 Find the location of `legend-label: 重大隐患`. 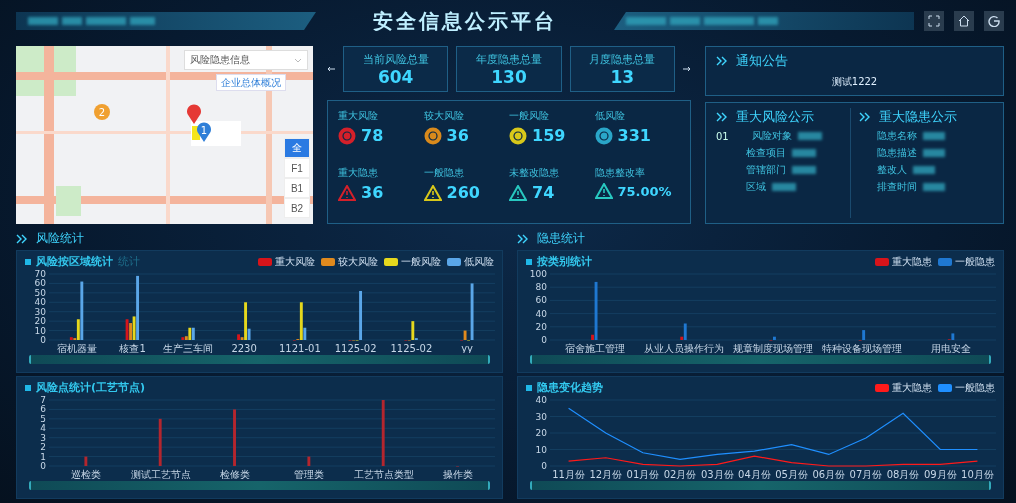

legend-label: 重大隐患 is located at coordinates (912, 387).